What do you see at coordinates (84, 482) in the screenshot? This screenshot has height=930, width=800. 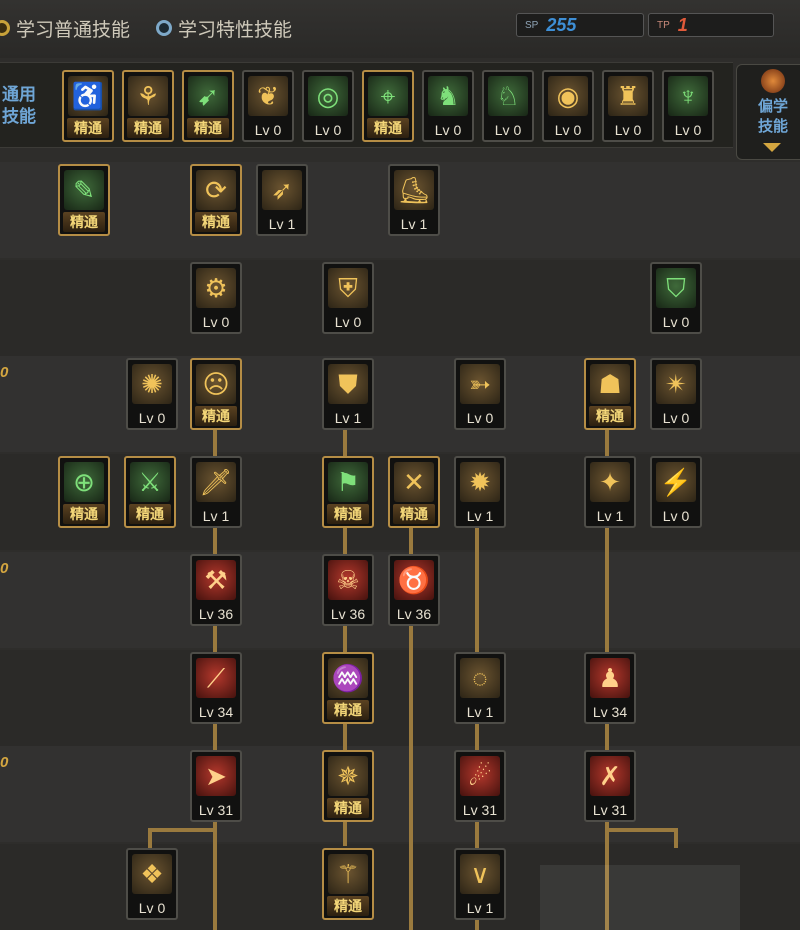 I see `reticle-icon: ⊕` at bounding box center [84, 482].